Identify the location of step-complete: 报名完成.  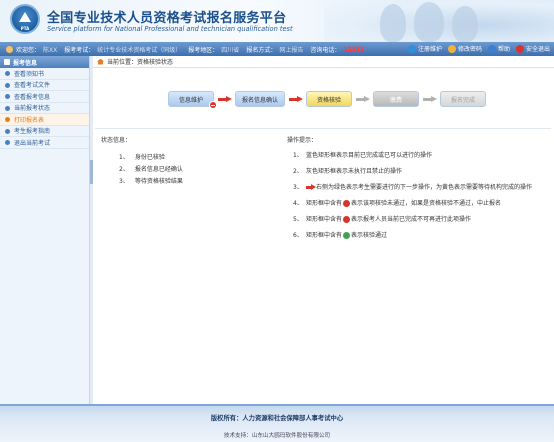
(463, 99).